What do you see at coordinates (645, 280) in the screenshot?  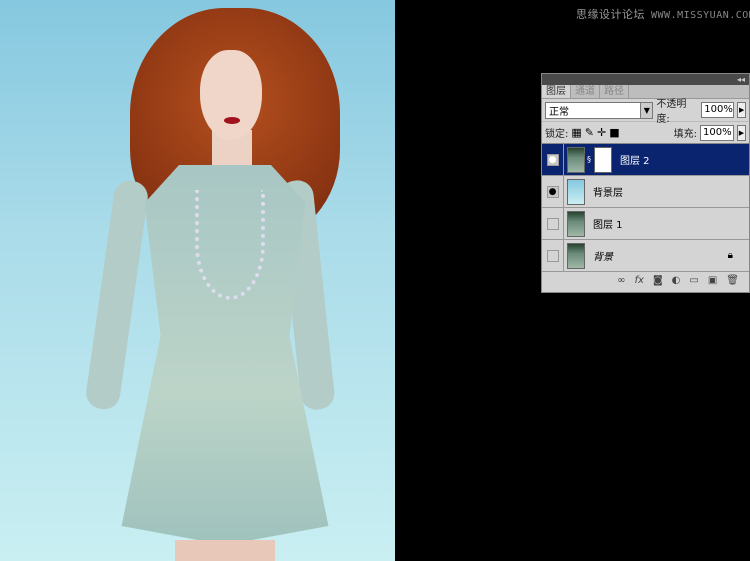 I see `panel-footer: ∞ fx ◙ ◐ ▭ ▣ 🗑︎` at bounding box center [645, 280].